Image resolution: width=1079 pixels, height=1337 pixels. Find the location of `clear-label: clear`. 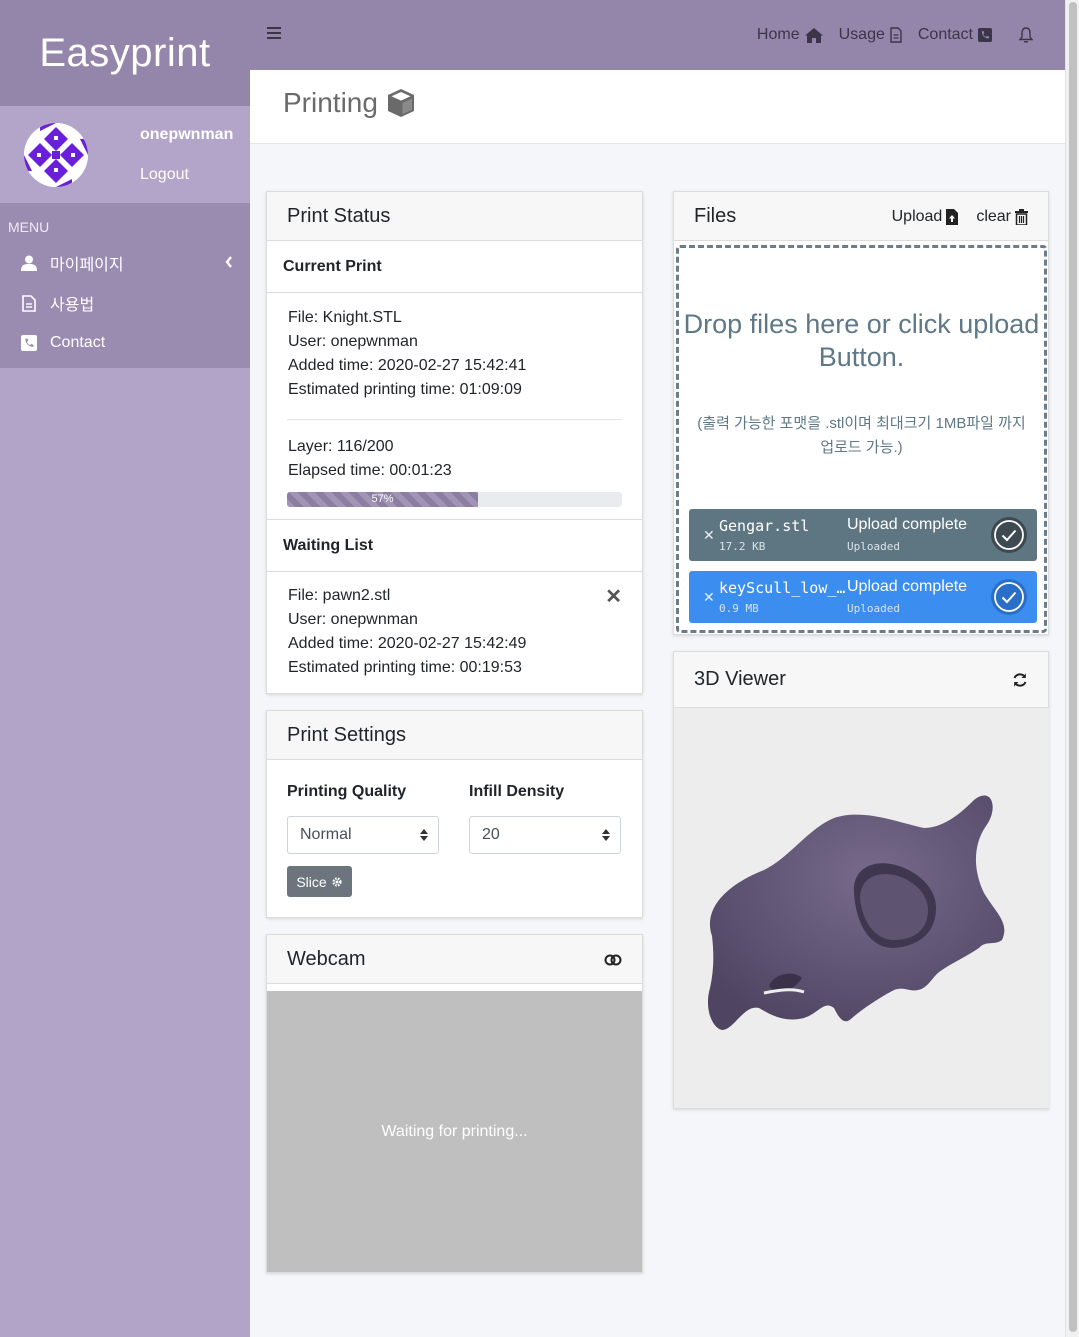

clear-label: clear is located at coordinates (993, 216).